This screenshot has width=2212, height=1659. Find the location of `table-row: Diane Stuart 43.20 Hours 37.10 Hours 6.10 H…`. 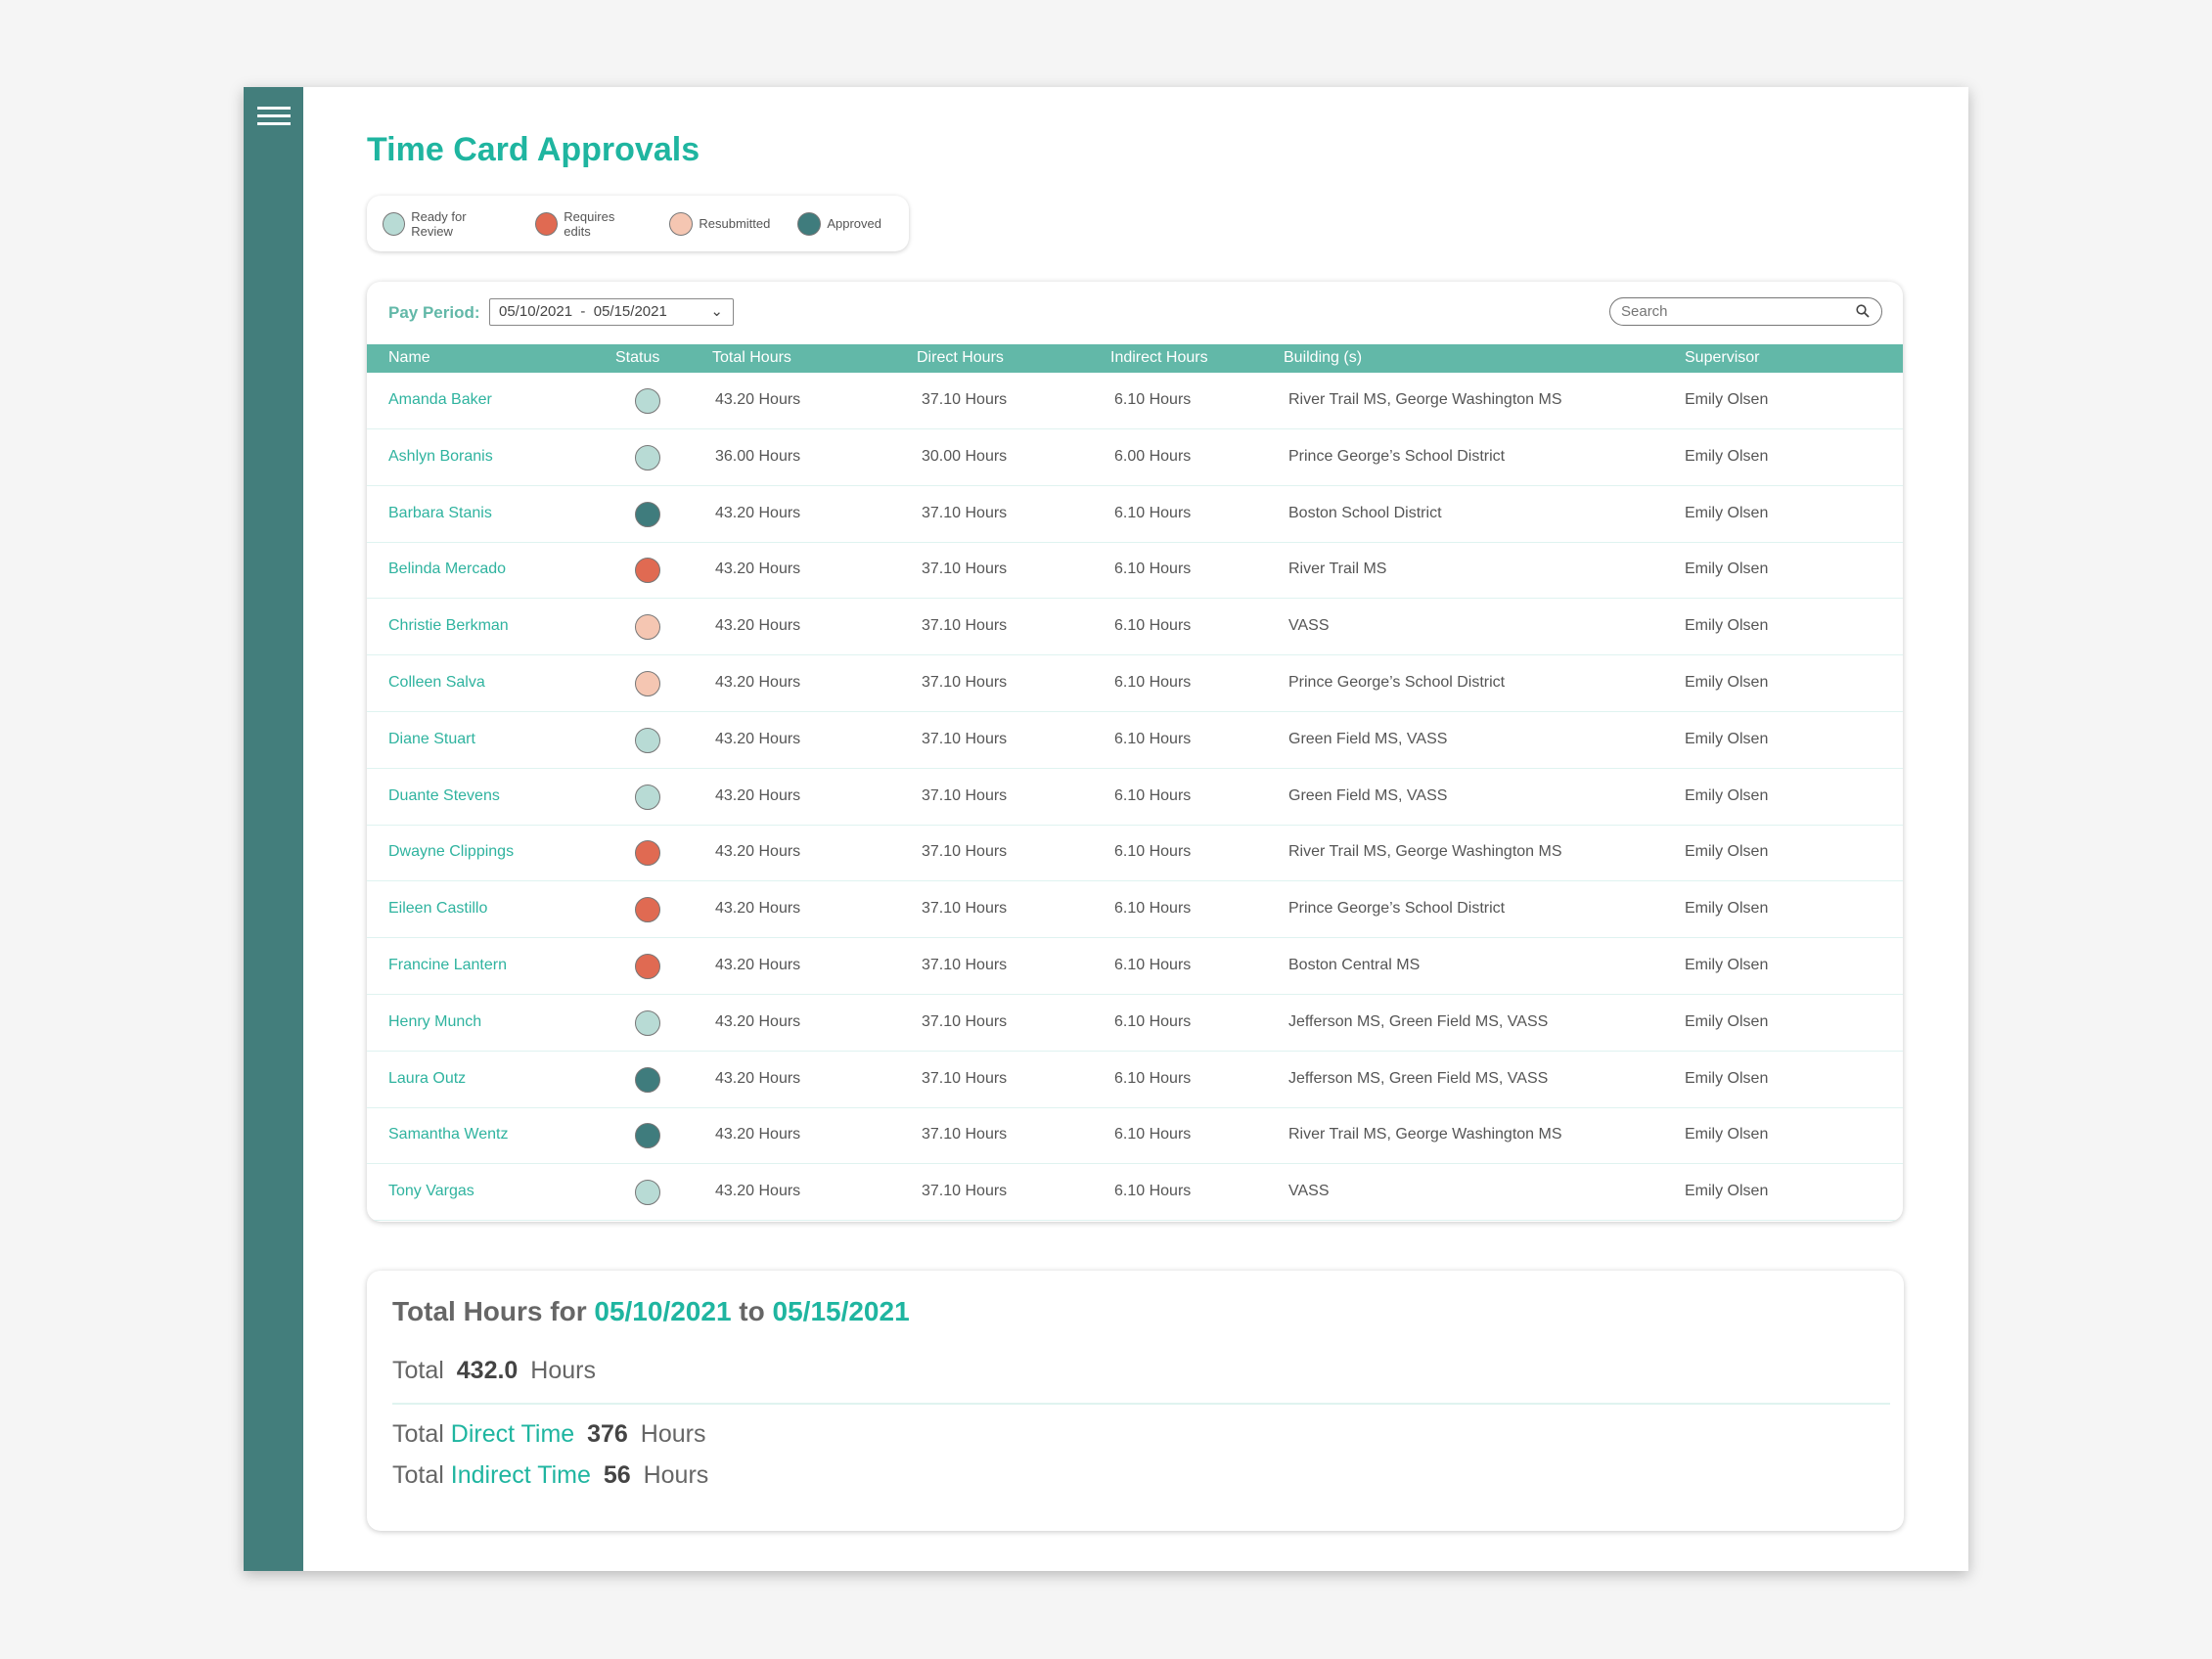

table-row: Diane Stuart 43.20 Hours 37.10 Hours 6.10 H… is located at coordinates (1135, 740).